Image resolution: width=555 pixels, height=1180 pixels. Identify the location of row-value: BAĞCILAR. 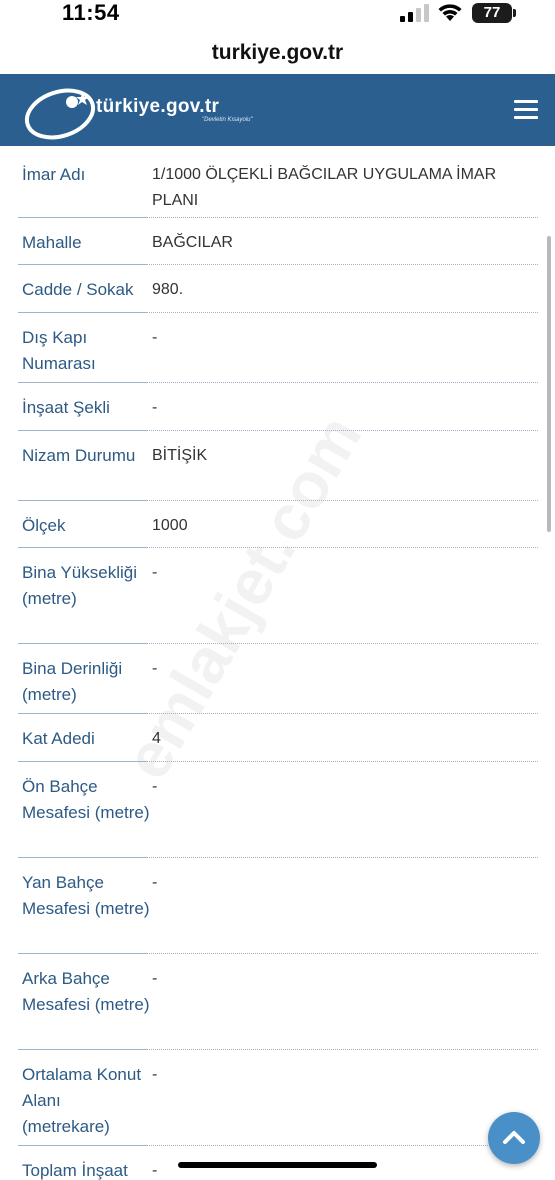
(192, 242).